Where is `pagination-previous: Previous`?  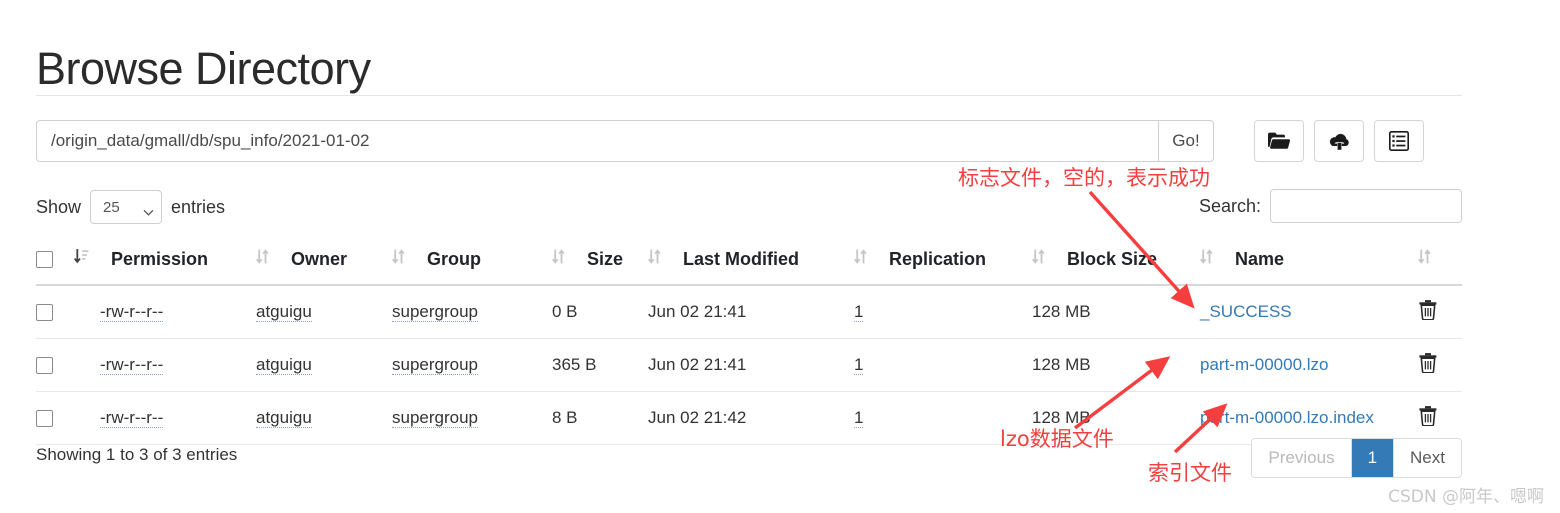
pagination-previous: Previous is located at coordinates (1302, 458).